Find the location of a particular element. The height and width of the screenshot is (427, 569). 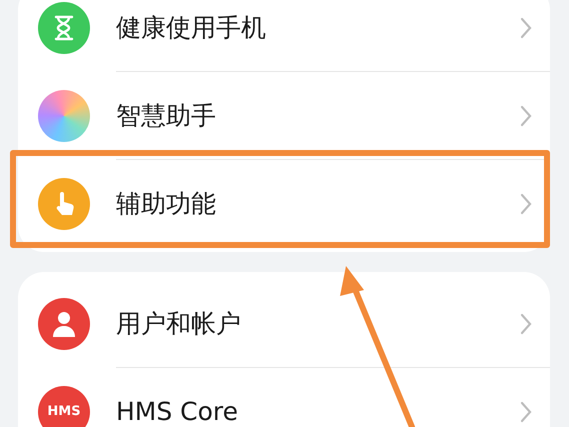

pointing-hand-icon is located at coordinates (64, 204).